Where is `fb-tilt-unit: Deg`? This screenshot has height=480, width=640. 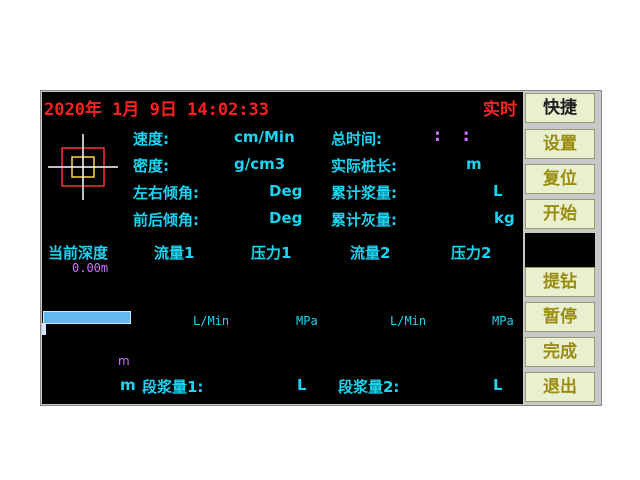 fb-tilt-unit: Deg is located at coordinates (286, 218).